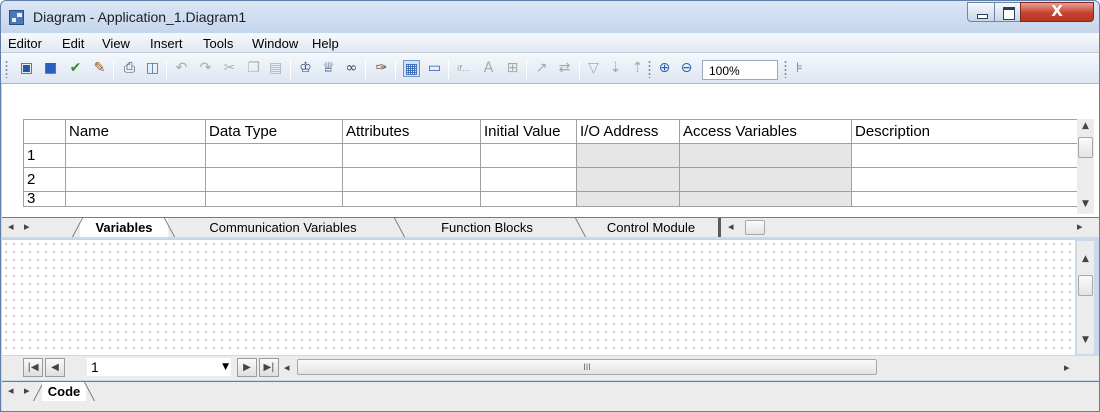  Describe the element at coordinates (225, 367) in the screenshot. I see `chevron-down-icon: ▼` at that location.